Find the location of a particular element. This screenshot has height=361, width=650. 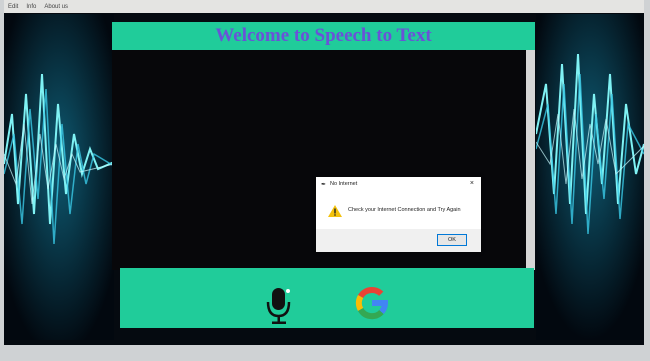

dialog-title: No Internet is located at coordinates (344, 184).